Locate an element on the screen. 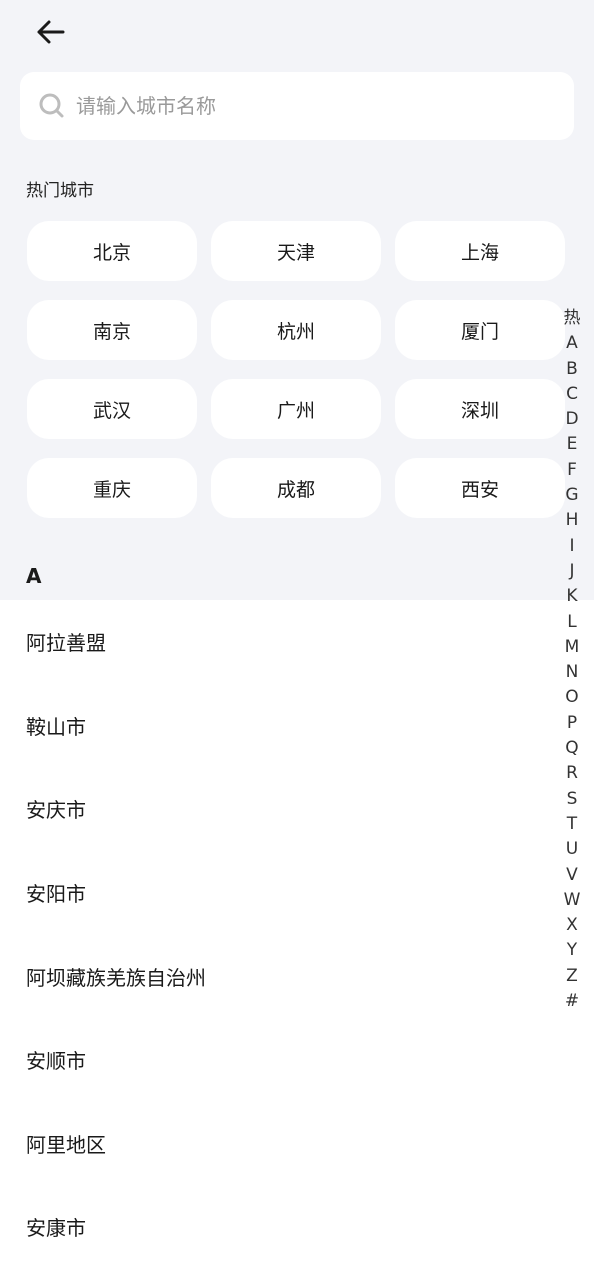  hot-city-chip: 西安 is located at coordinates (480, 488).